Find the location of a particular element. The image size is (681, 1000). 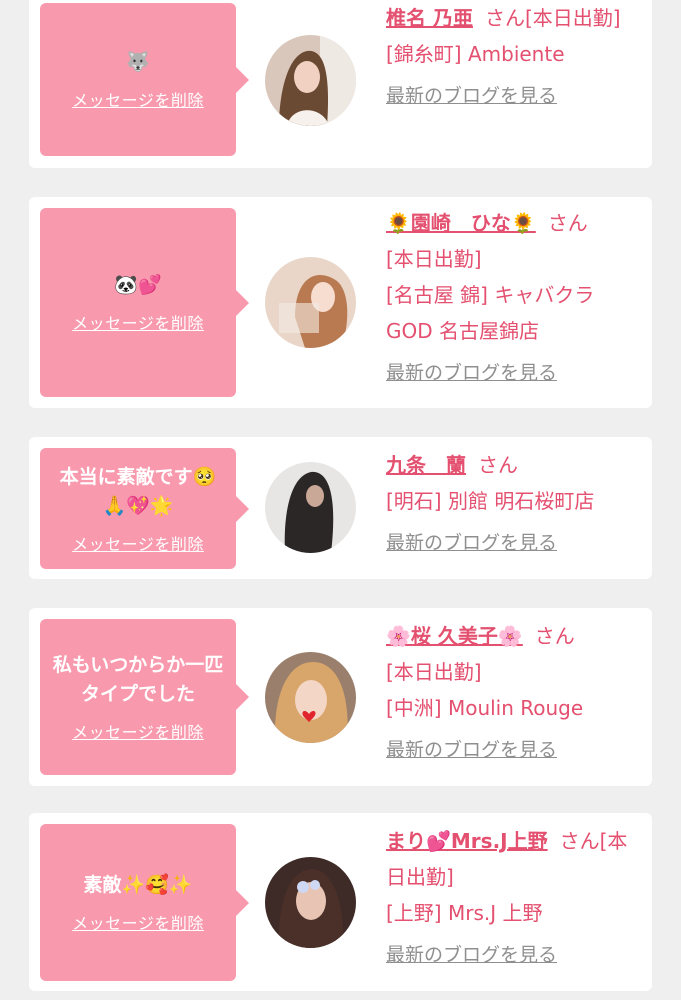

shop-info: [上野] Mrs.J 上野 is located at coordinates (464, 913).